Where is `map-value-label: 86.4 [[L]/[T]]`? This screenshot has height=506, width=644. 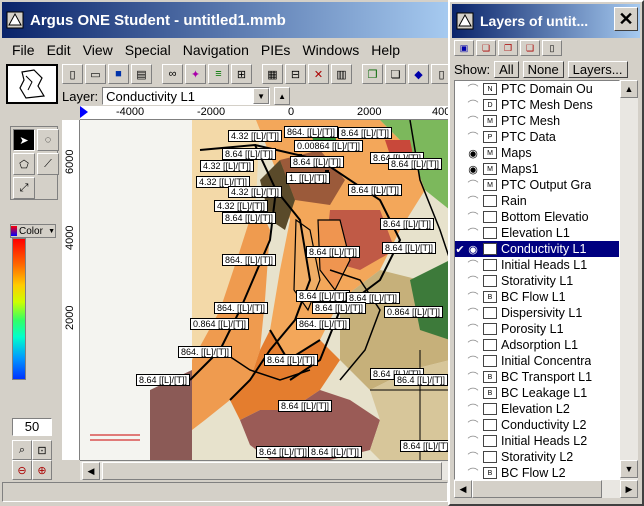 map-value-label: 86.4 [[L]/[T]] is located at coordinates (421, 380).